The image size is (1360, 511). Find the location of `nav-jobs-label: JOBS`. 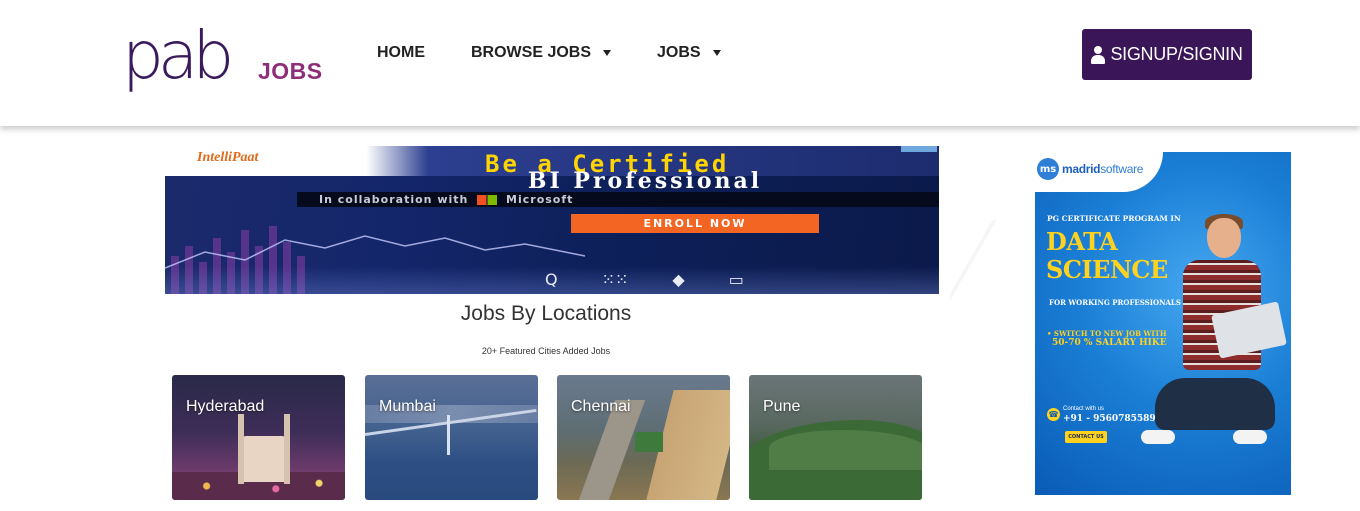

nav-jobs-label: JOBS is located at coordinates (679, 52).